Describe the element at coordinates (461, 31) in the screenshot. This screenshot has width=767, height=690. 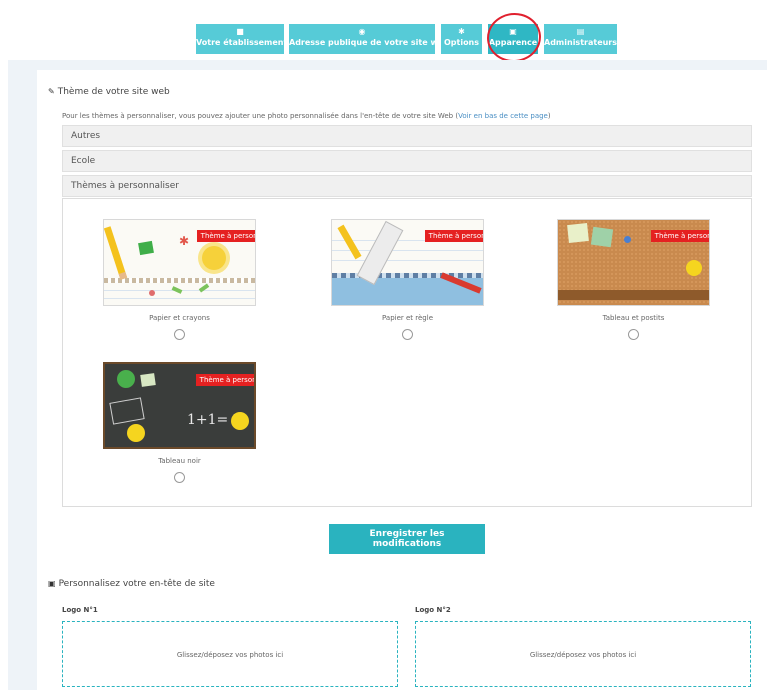
I see `gear-icon: ✱` at that location.